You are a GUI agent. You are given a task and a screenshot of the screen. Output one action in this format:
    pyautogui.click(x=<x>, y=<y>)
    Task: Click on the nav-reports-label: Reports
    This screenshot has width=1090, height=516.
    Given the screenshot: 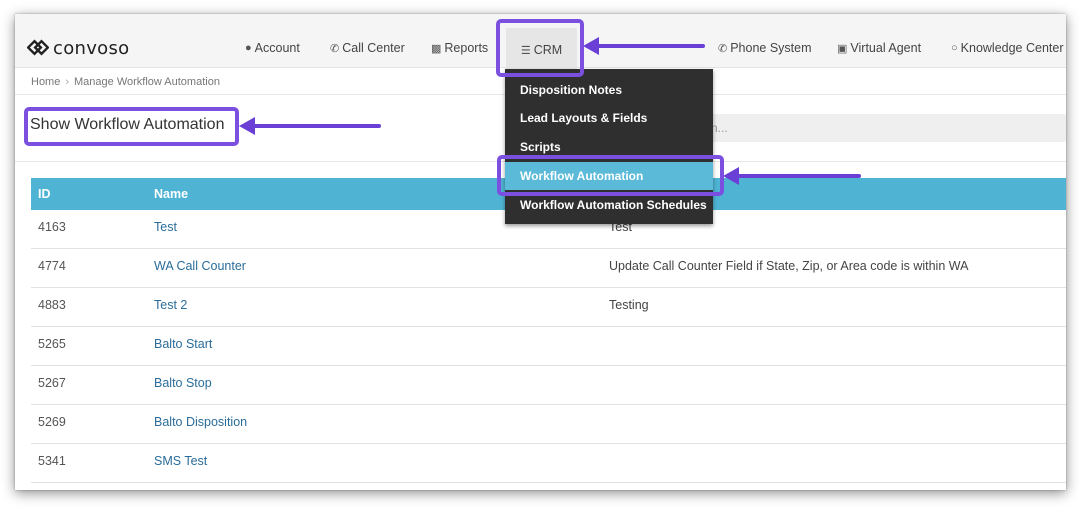 What is the action you would take?
    pyautogui.click(x=466, y=48)
    